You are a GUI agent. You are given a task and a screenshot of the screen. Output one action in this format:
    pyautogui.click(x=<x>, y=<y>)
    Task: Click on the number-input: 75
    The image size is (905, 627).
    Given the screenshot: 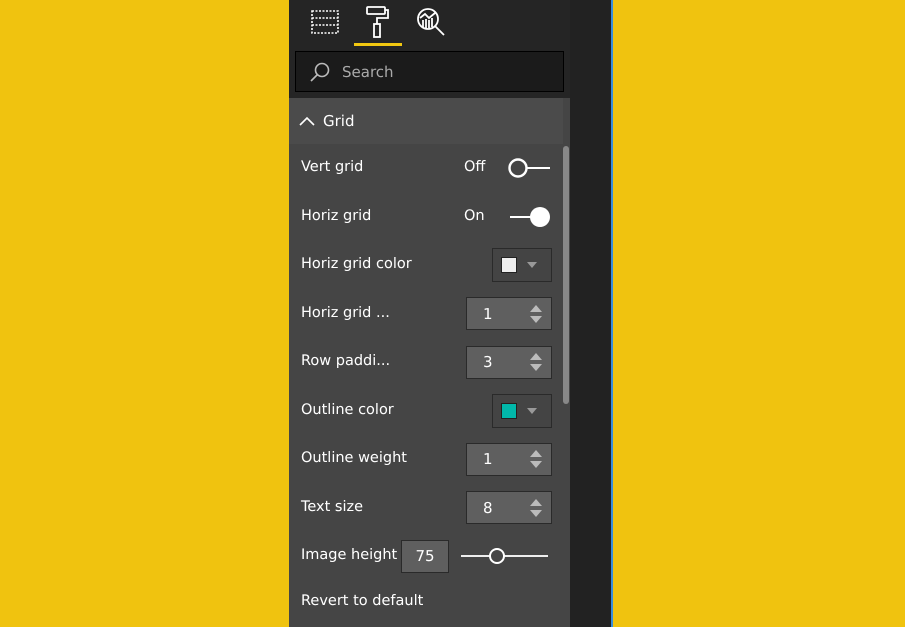 What is the action you would take?
    pyautogui.click(x=425, y=556)
    